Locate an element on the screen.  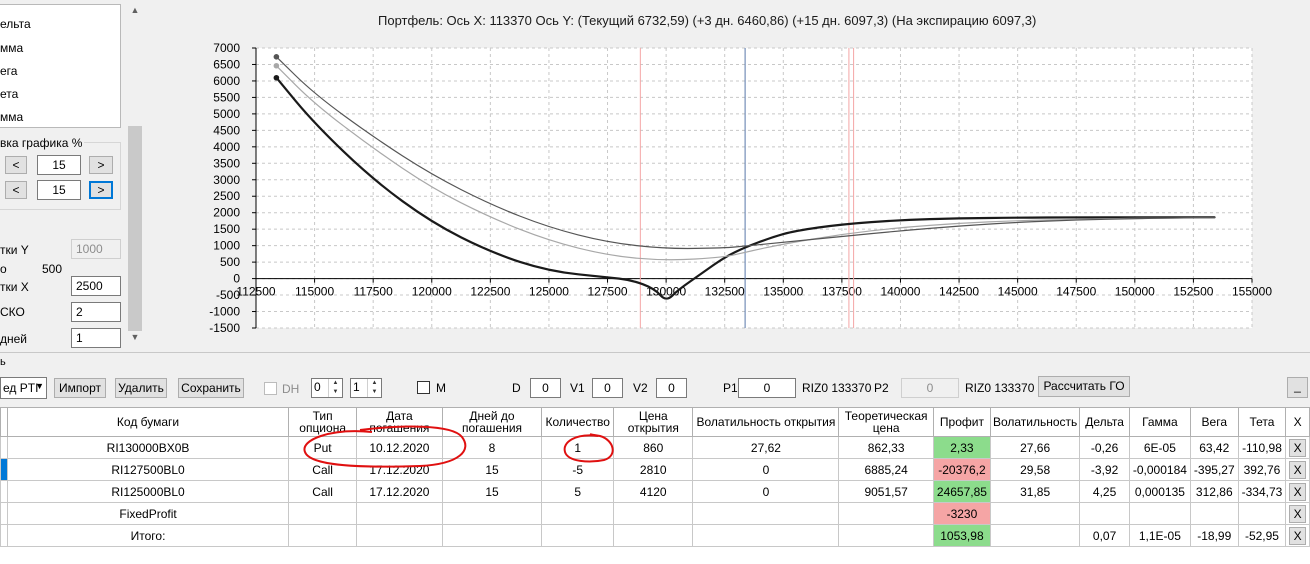
vega-cell: 312,86 is located at coordinates (1214, 491).